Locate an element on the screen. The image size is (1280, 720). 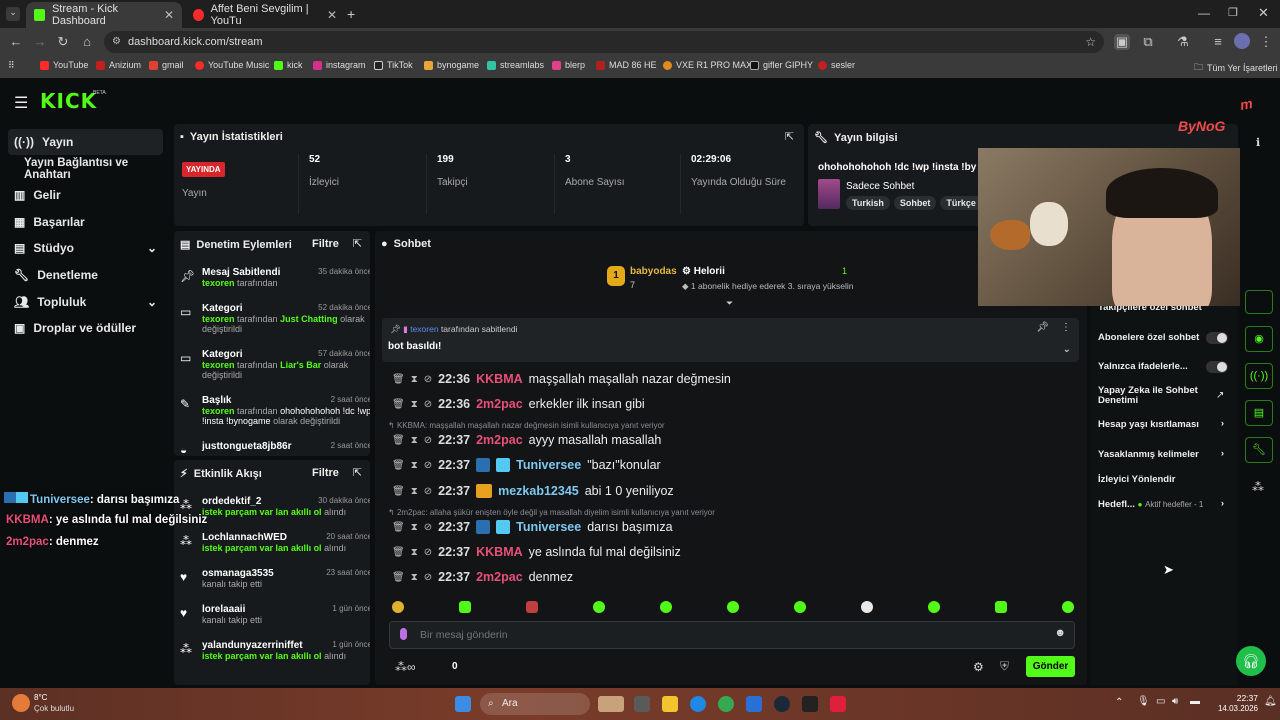
support-headset-icon: 🎧︎ is located at coordinates (1251, 661).